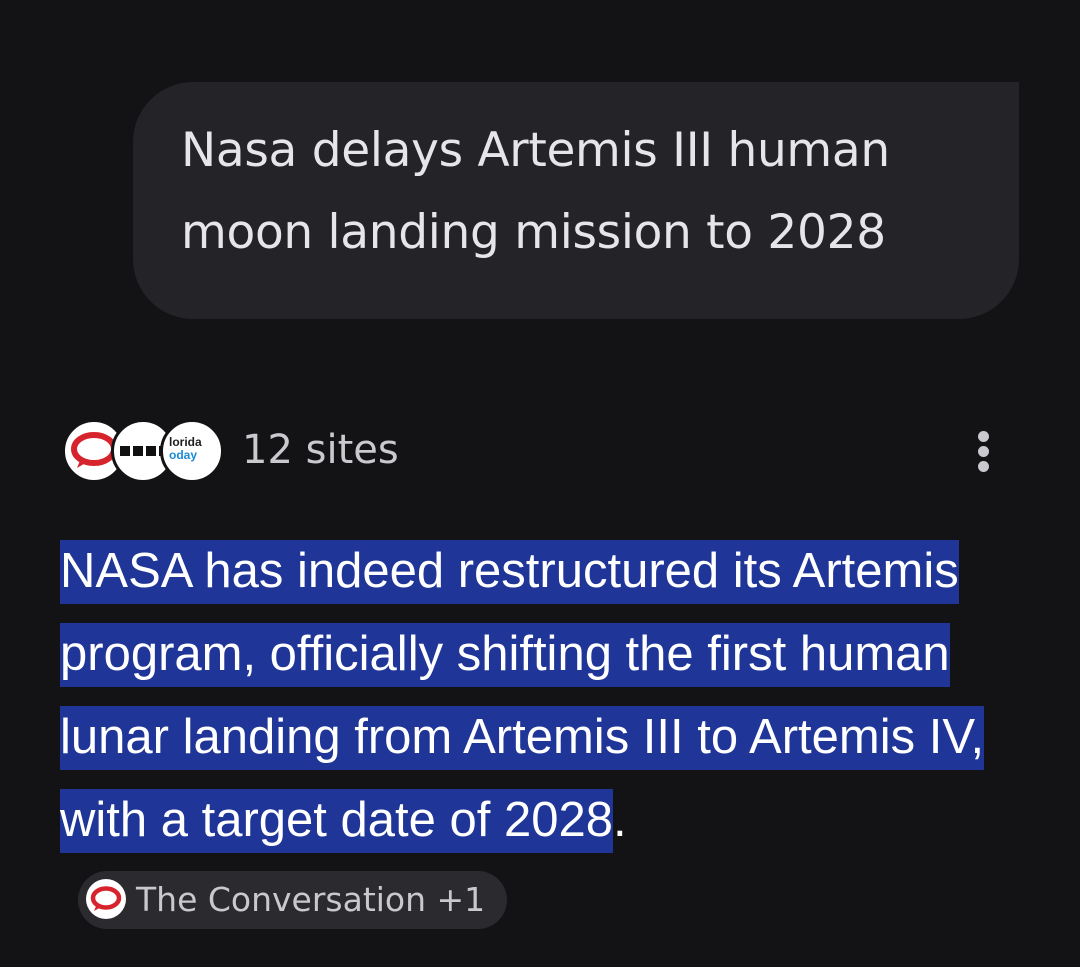  I want to click on sources-count: 12 sites, so click(320, 450).